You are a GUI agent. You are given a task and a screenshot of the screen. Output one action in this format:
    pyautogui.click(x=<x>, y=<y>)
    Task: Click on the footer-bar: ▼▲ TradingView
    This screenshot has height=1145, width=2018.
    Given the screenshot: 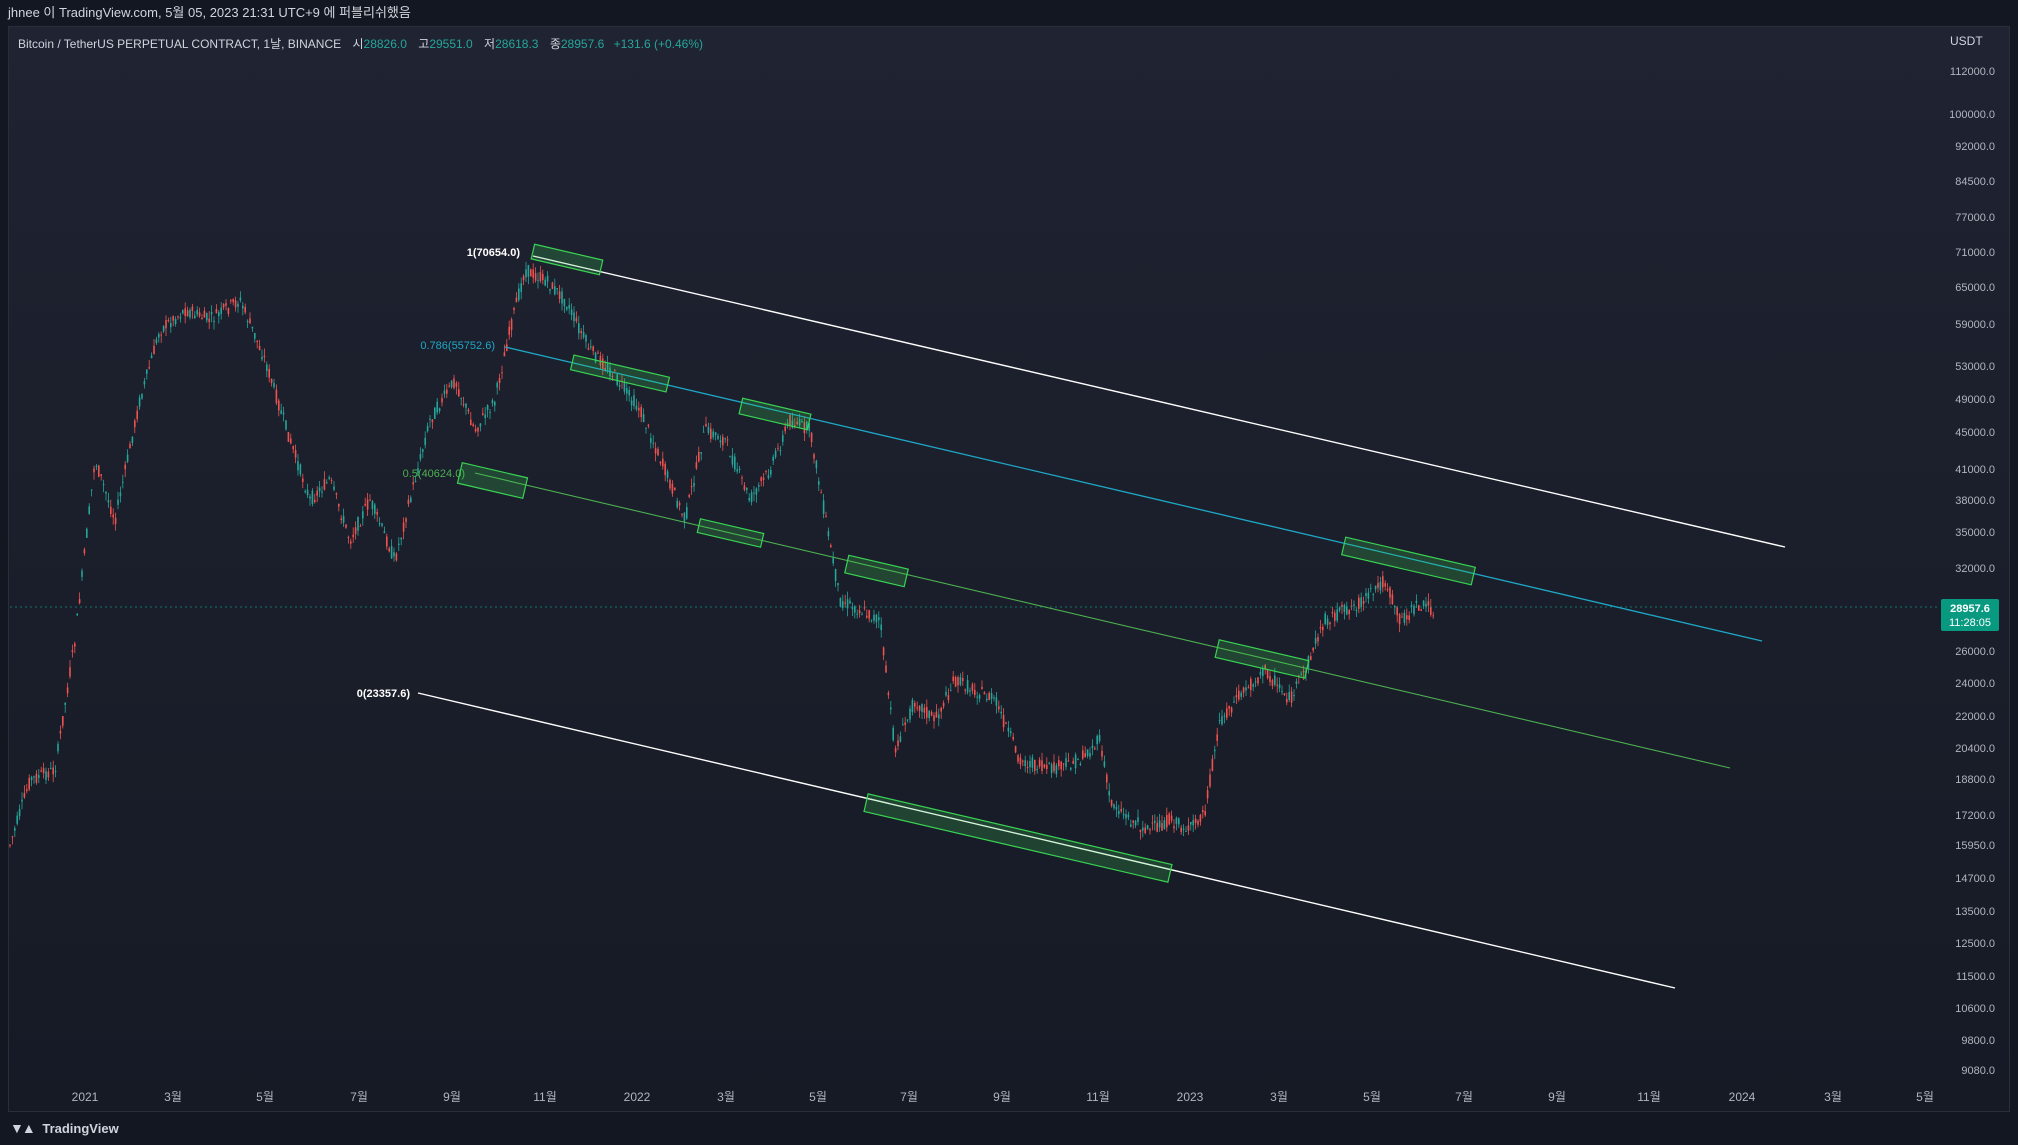 What is the action you would take?
    pyautogui.click(x=1009, y=1128)
    